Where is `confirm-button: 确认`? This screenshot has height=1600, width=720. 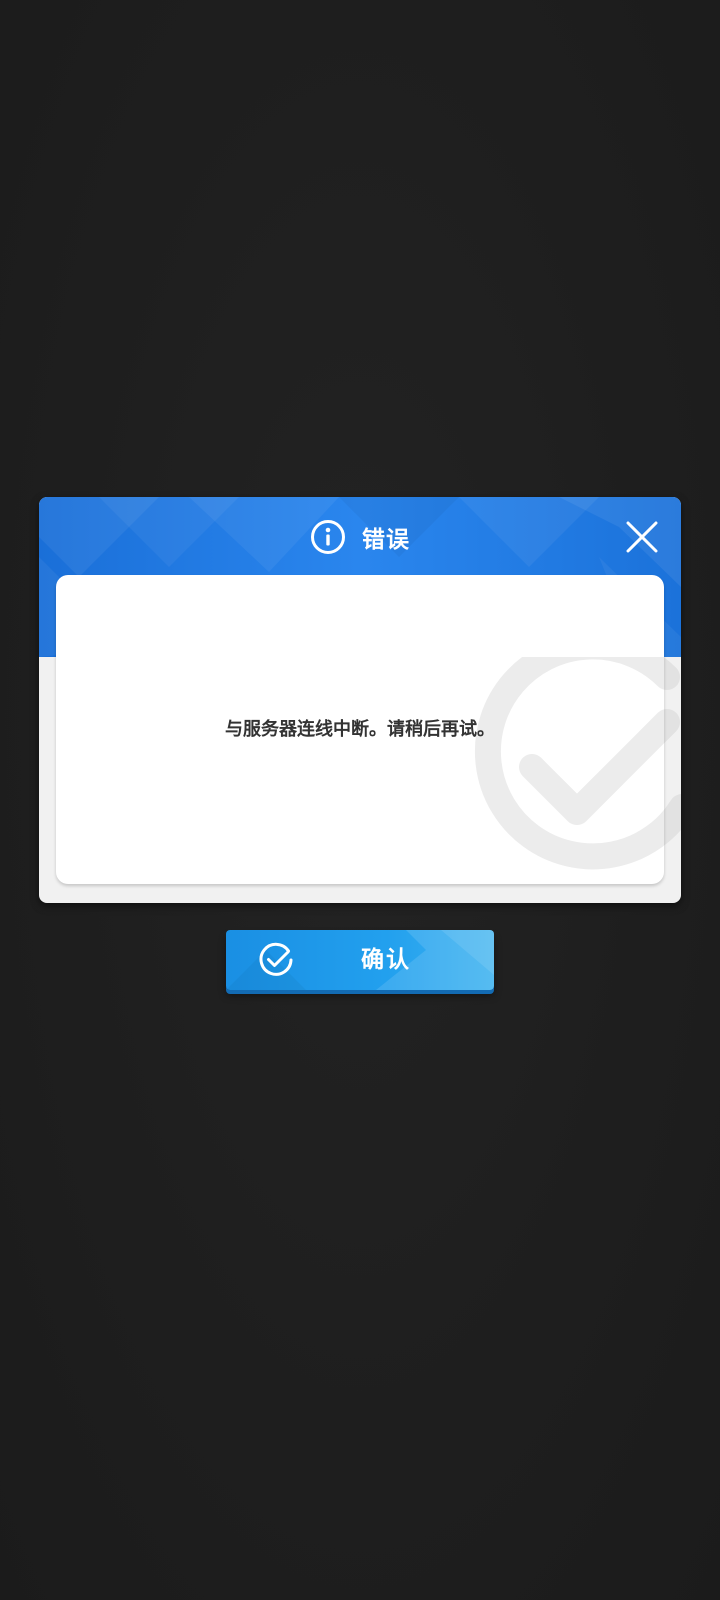
confirm-button: 确认 is located at coordinates (360, 960).